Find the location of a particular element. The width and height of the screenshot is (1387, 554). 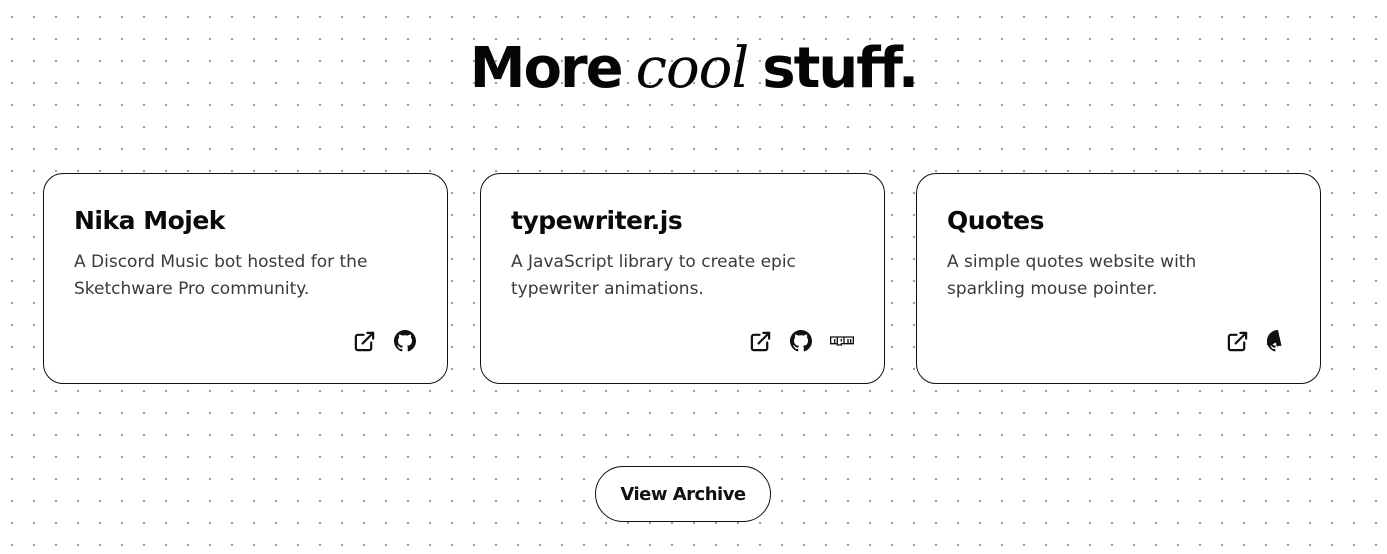

project-title: Quotes is located at coordinates (996, 220).